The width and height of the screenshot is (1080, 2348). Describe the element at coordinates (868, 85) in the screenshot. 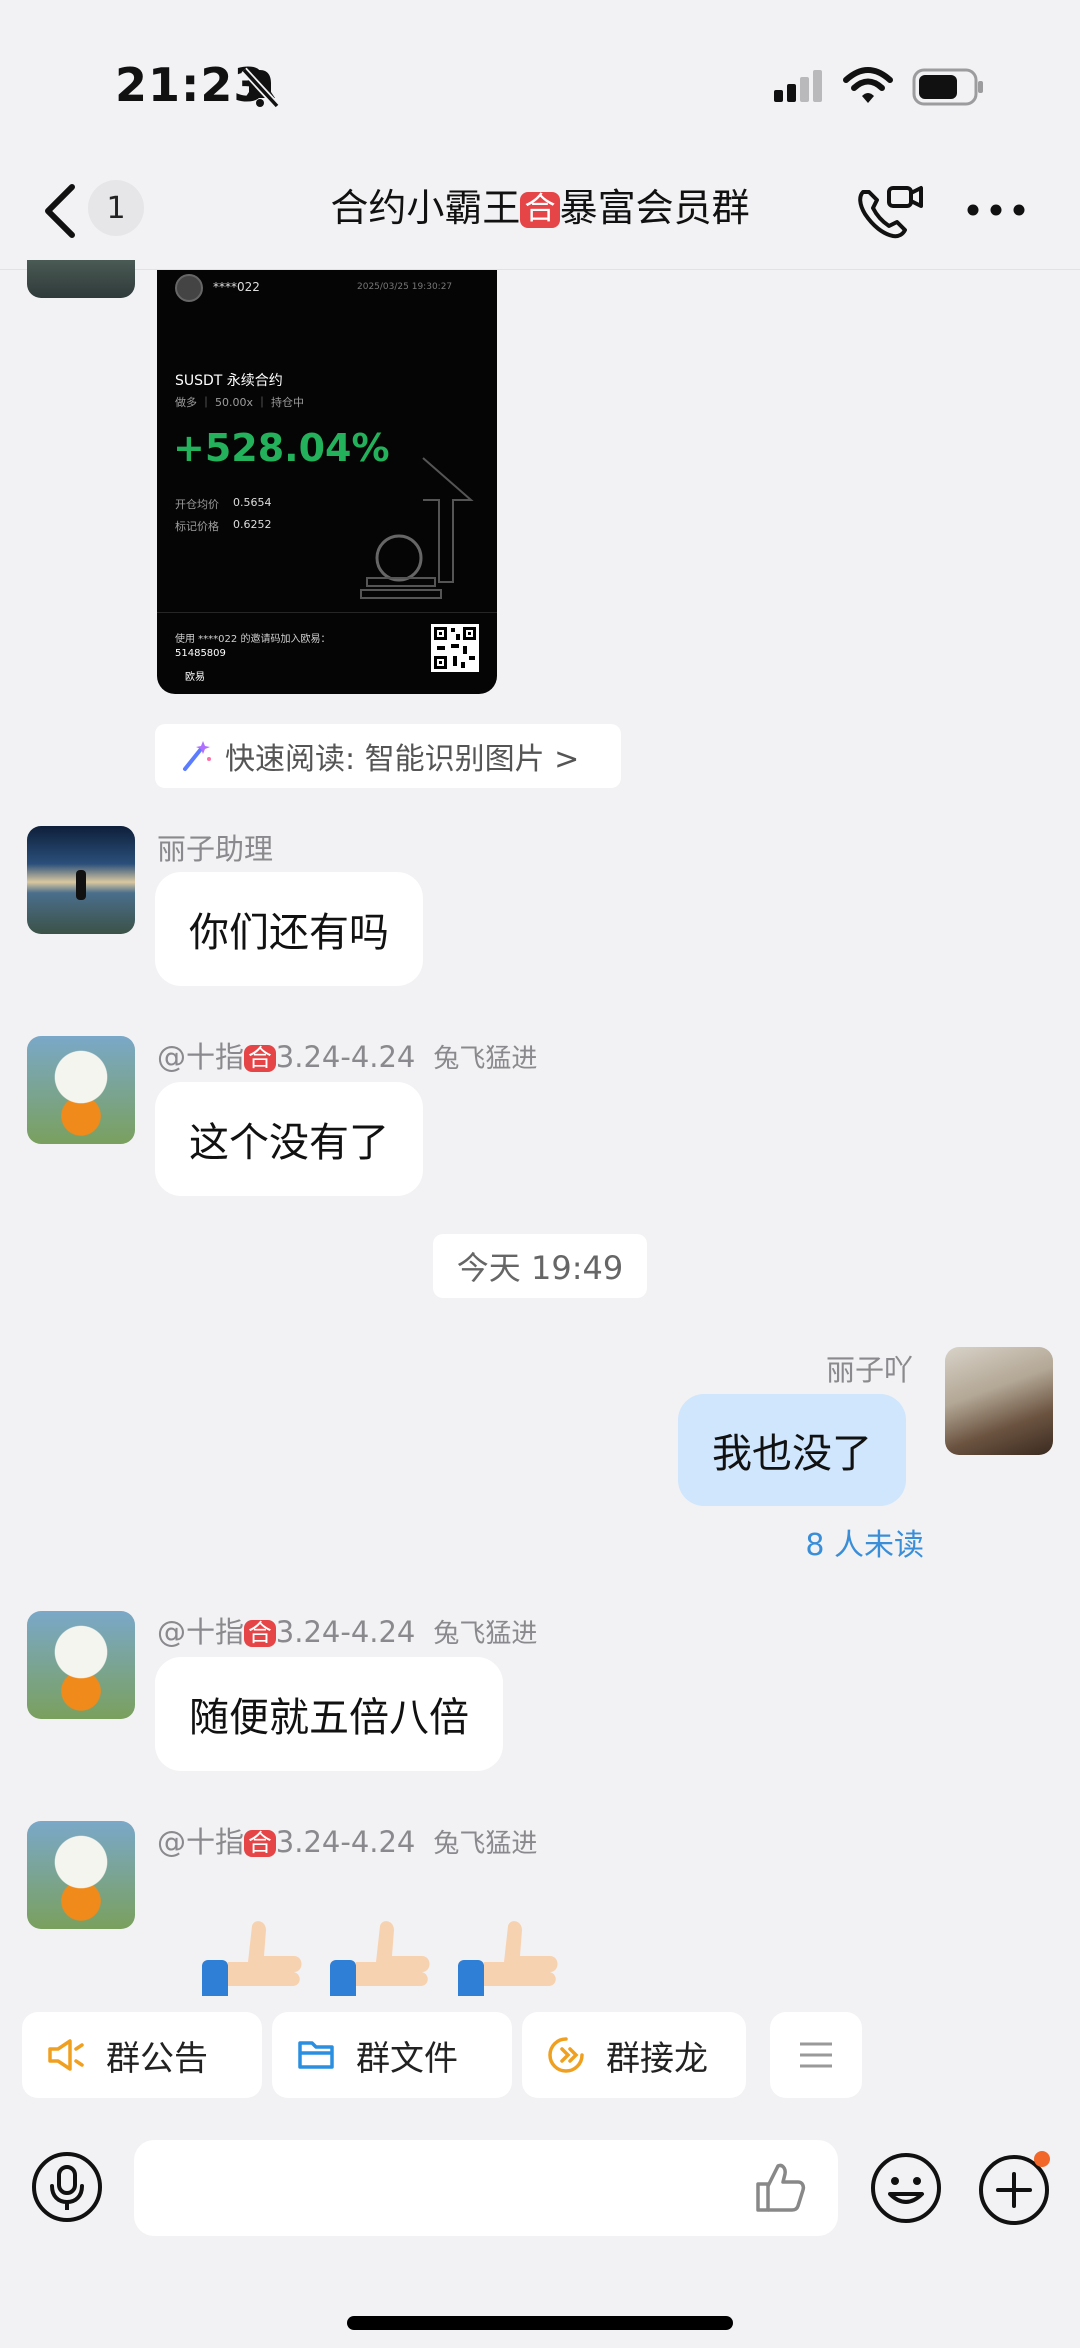

I see `wifi-icon` at that location.